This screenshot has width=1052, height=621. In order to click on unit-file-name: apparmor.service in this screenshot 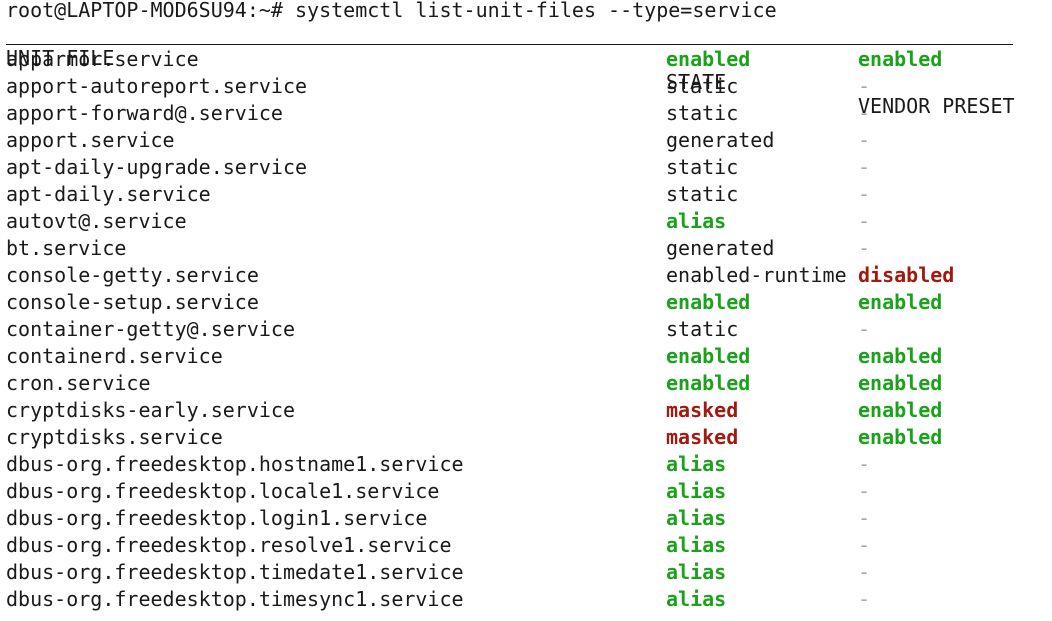, I will do `click(102, 59)`.